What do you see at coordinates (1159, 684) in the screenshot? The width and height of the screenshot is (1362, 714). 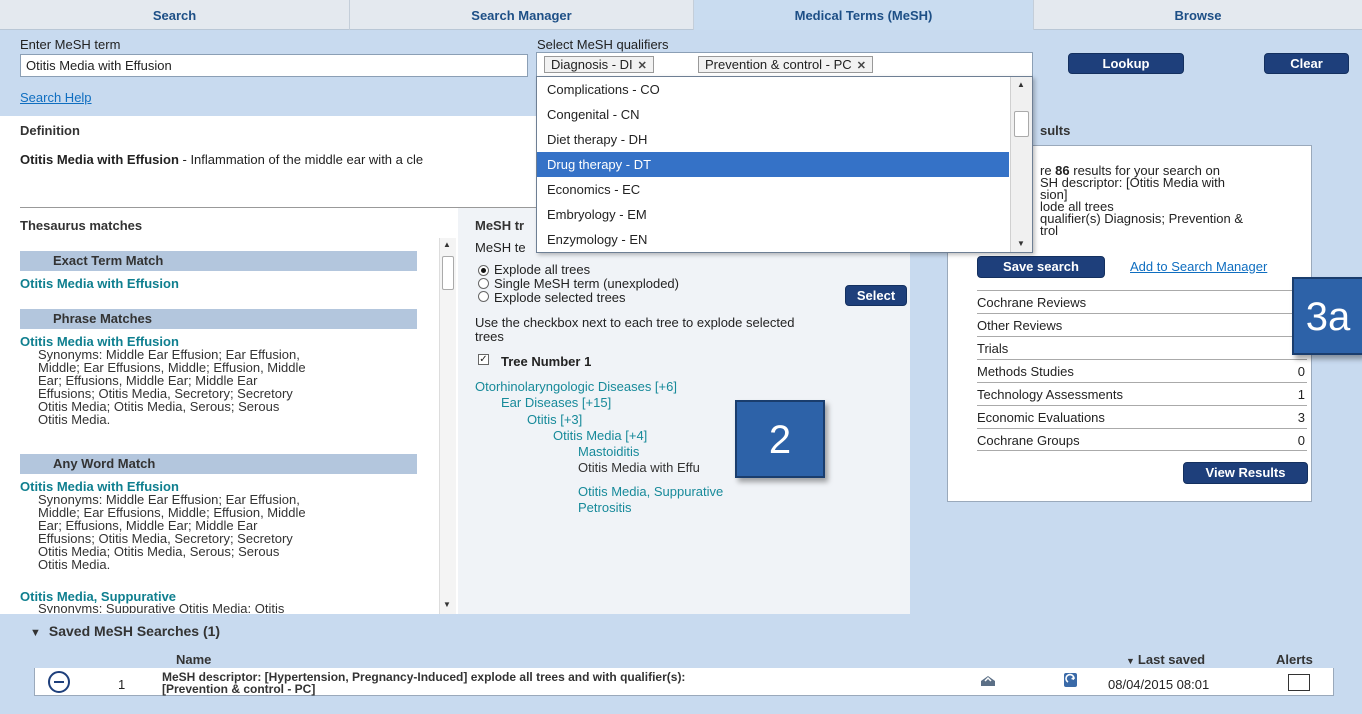 I see `saved-date: 08/04/2015 08:01` at bounding box center [1159, 684].